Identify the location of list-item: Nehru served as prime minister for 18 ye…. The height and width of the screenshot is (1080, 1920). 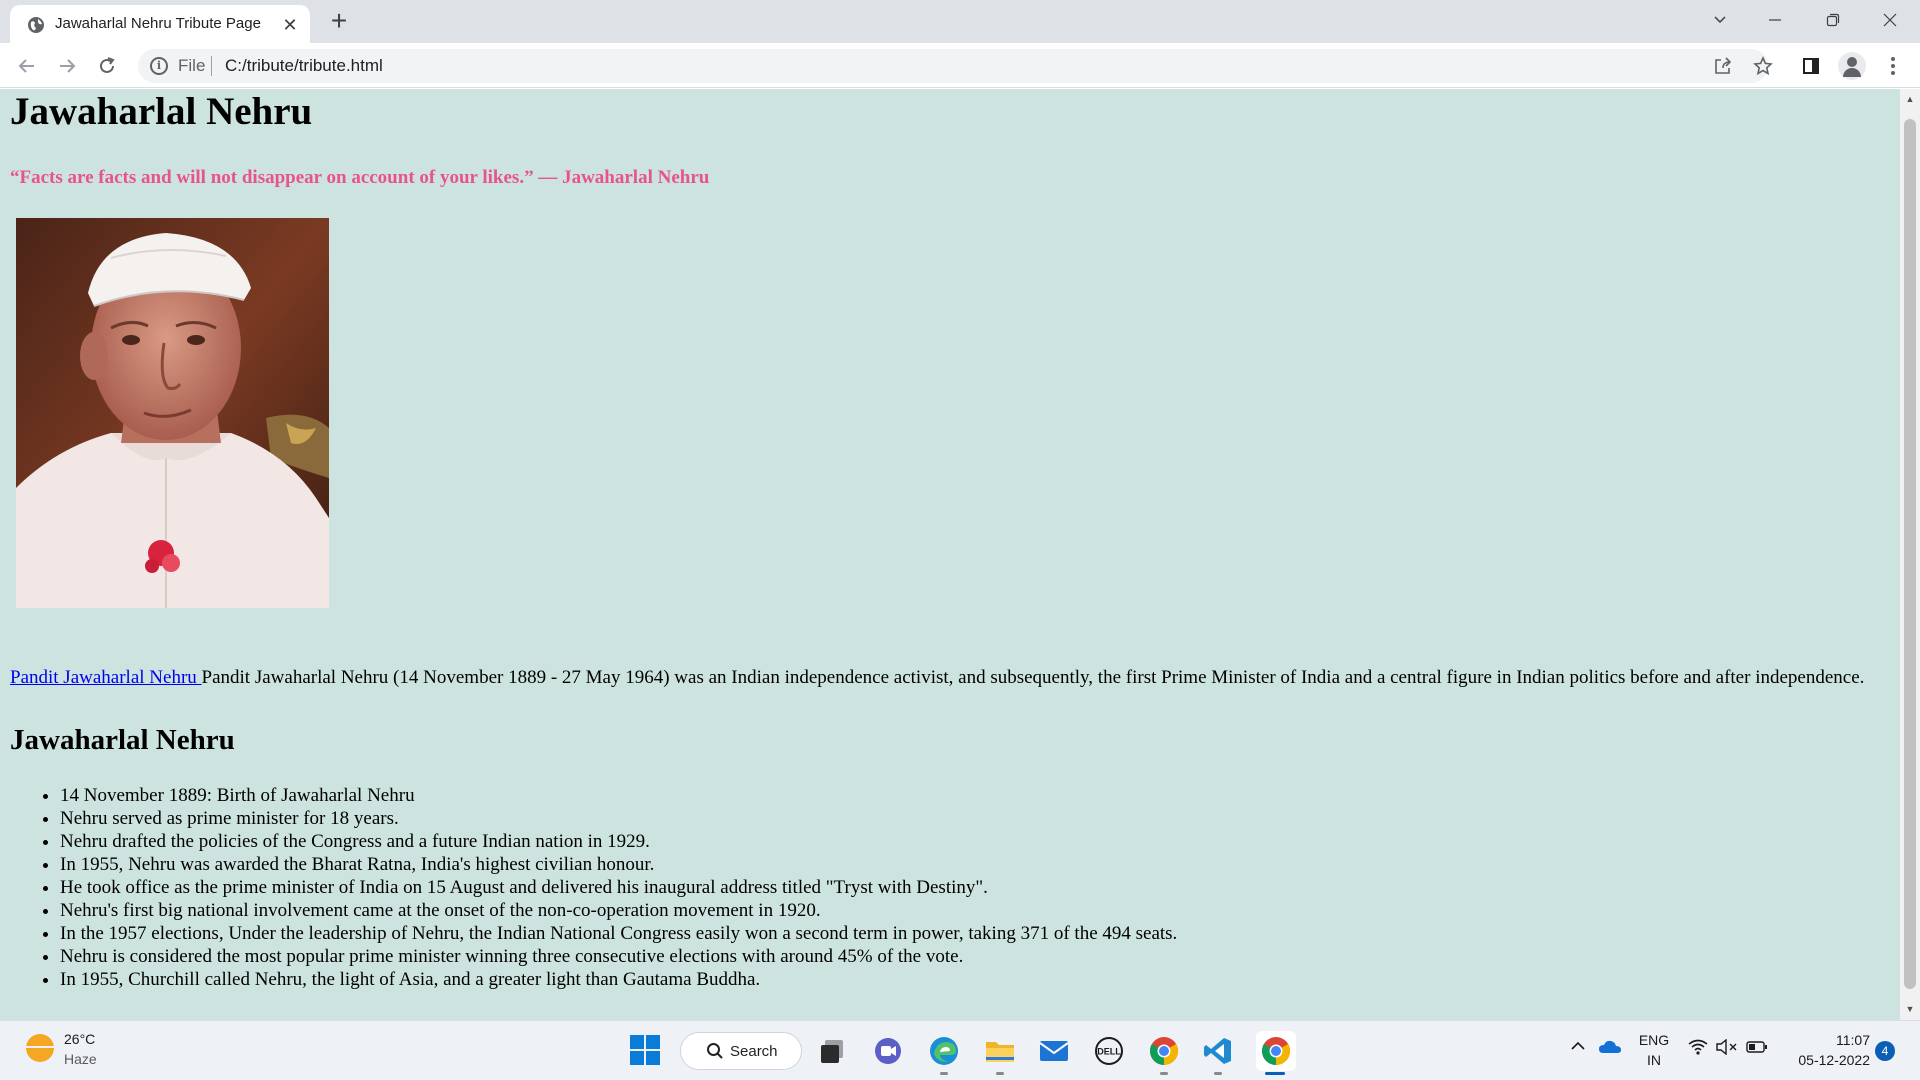
(975, 818).